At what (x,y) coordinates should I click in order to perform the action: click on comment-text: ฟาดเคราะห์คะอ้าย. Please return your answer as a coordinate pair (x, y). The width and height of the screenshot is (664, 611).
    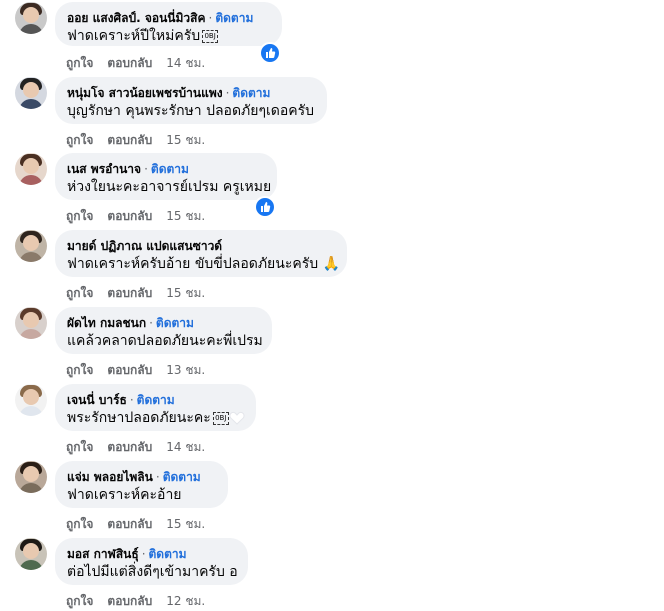
    Looking at the image, I should click on (124, 495).